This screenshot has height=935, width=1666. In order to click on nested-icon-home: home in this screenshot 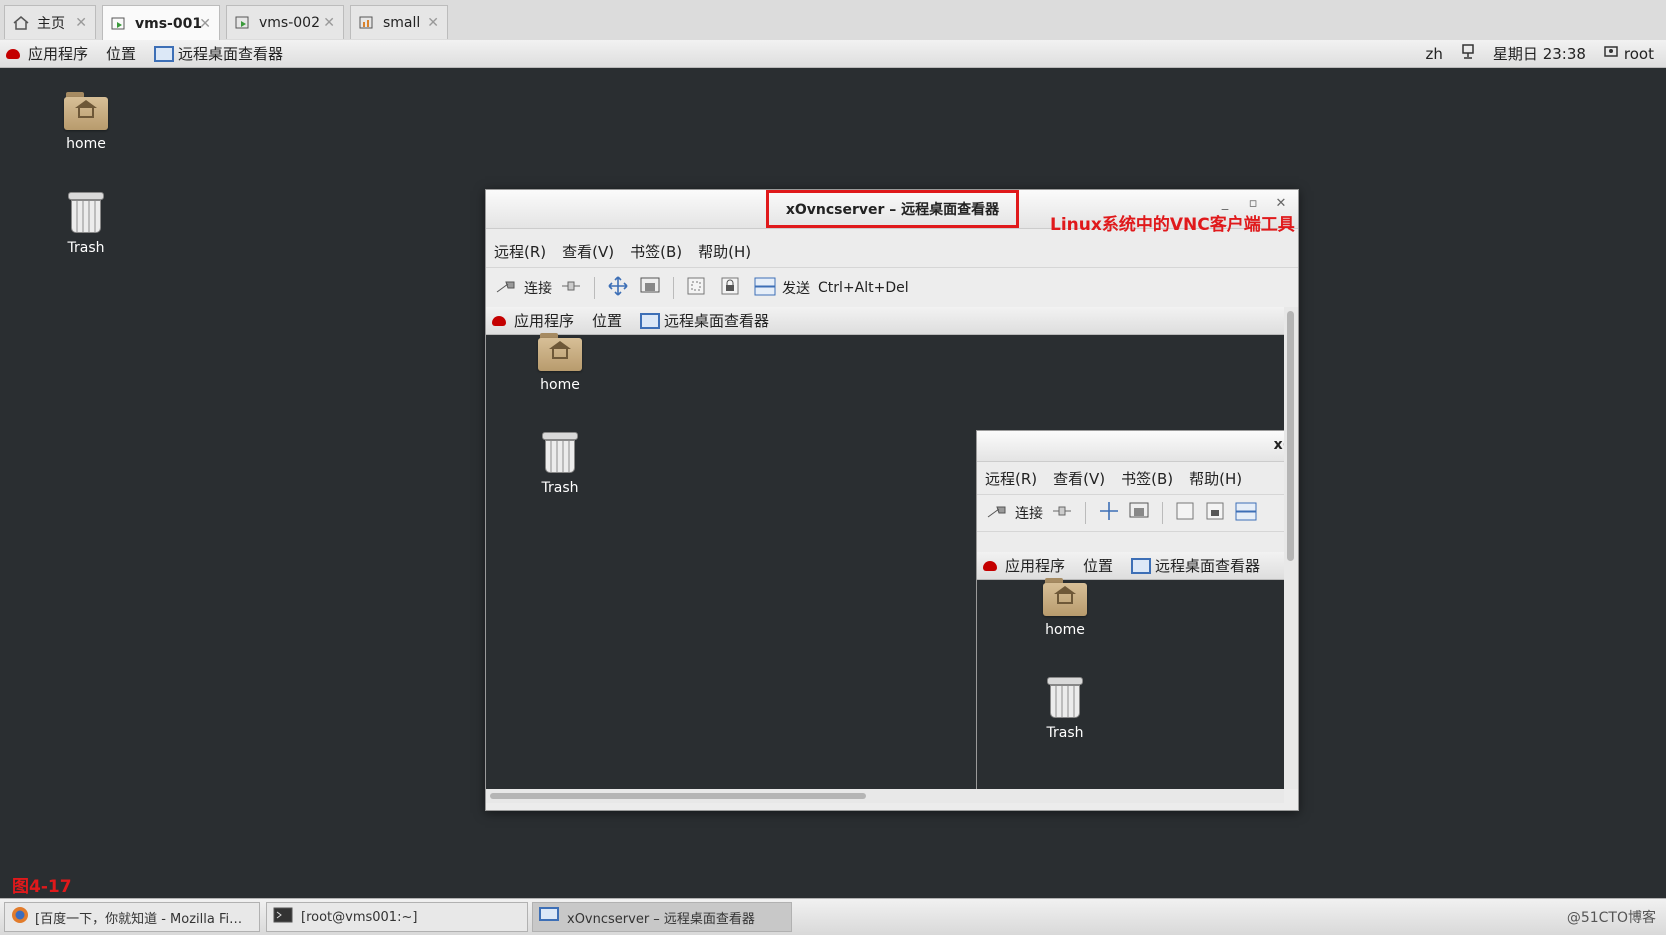, I will do `click(1065, 608)`.